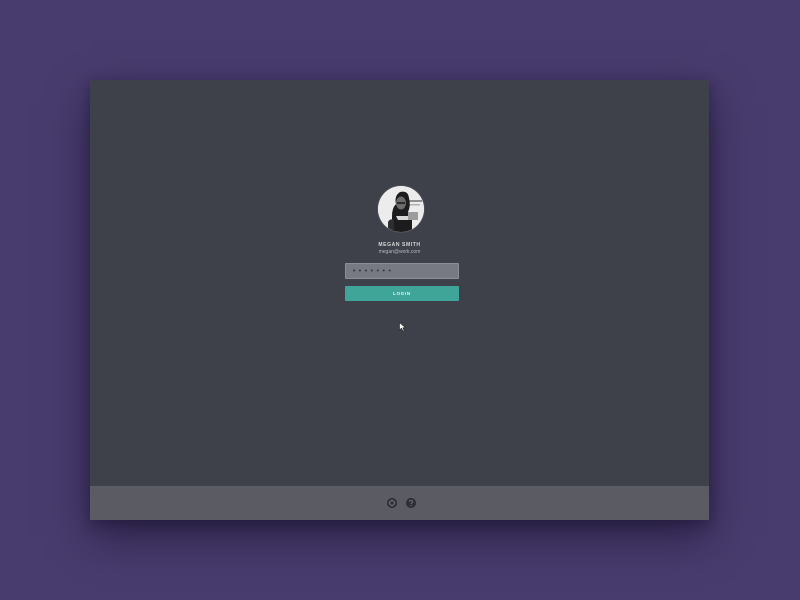  Describe the element at coordinates (399, 503) in the screenshot. I see `footer-bar` at that location.